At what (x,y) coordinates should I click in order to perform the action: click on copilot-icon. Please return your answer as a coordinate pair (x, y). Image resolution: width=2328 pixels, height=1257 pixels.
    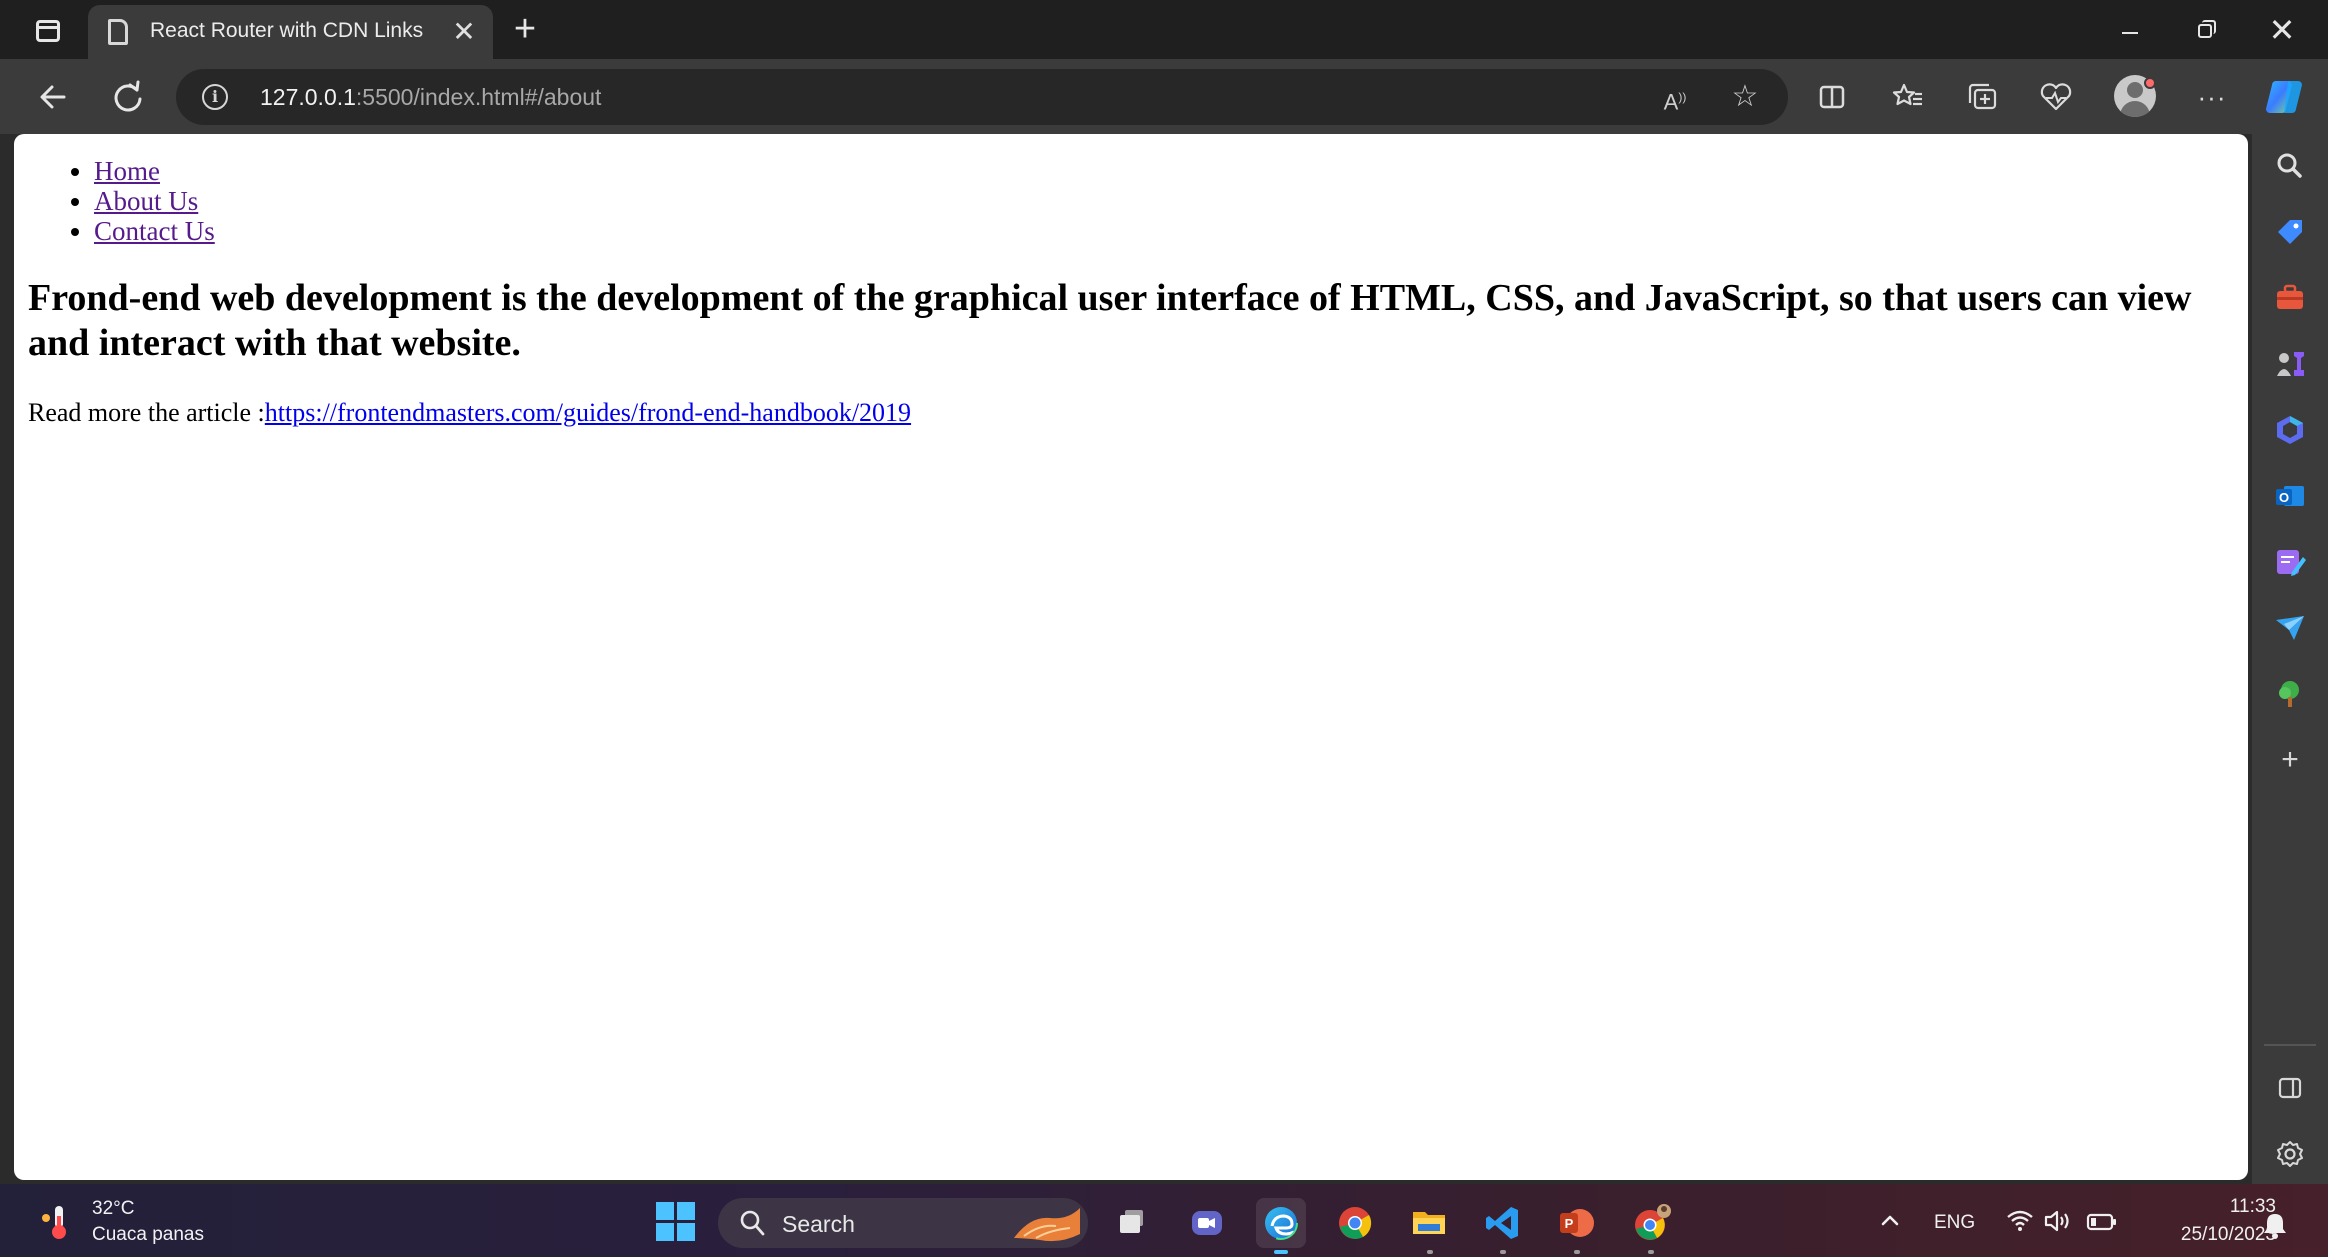
    Looking at the image, I should click on (2284, 97).